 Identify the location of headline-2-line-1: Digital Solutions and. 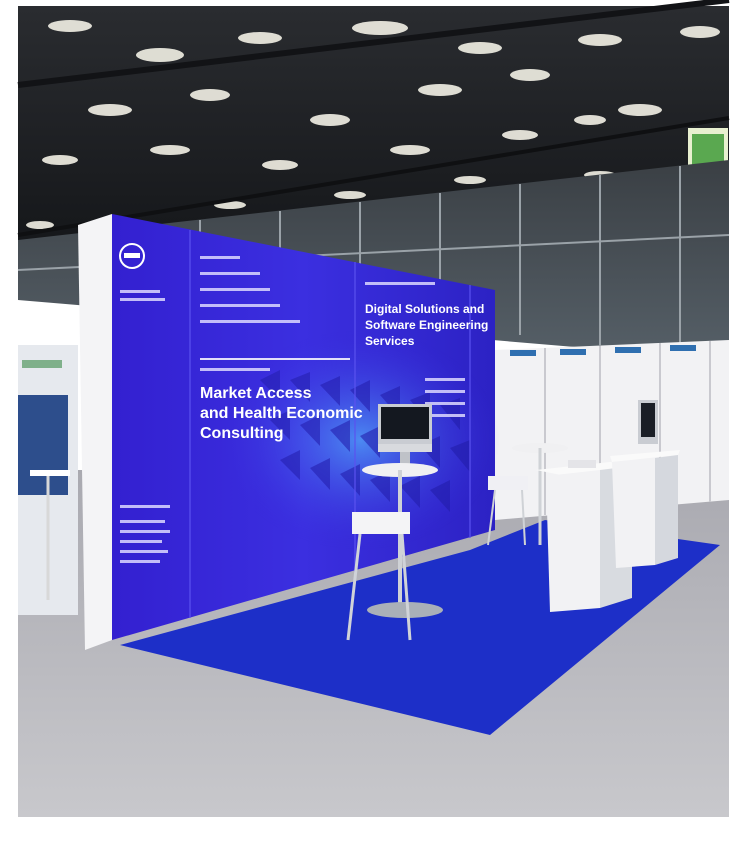
(424, 309).